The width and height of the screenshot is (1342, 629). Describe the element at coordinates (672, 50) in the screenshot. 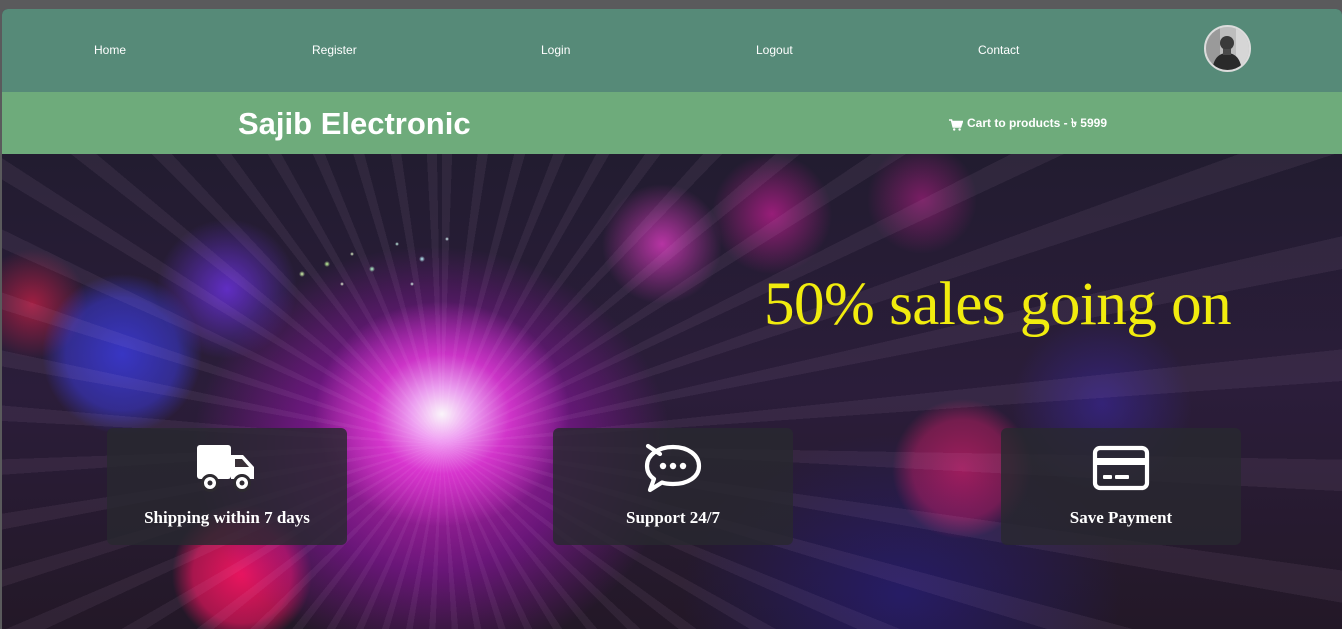

I see `top-navigation: Home Register Login Logout Contact` at that location.